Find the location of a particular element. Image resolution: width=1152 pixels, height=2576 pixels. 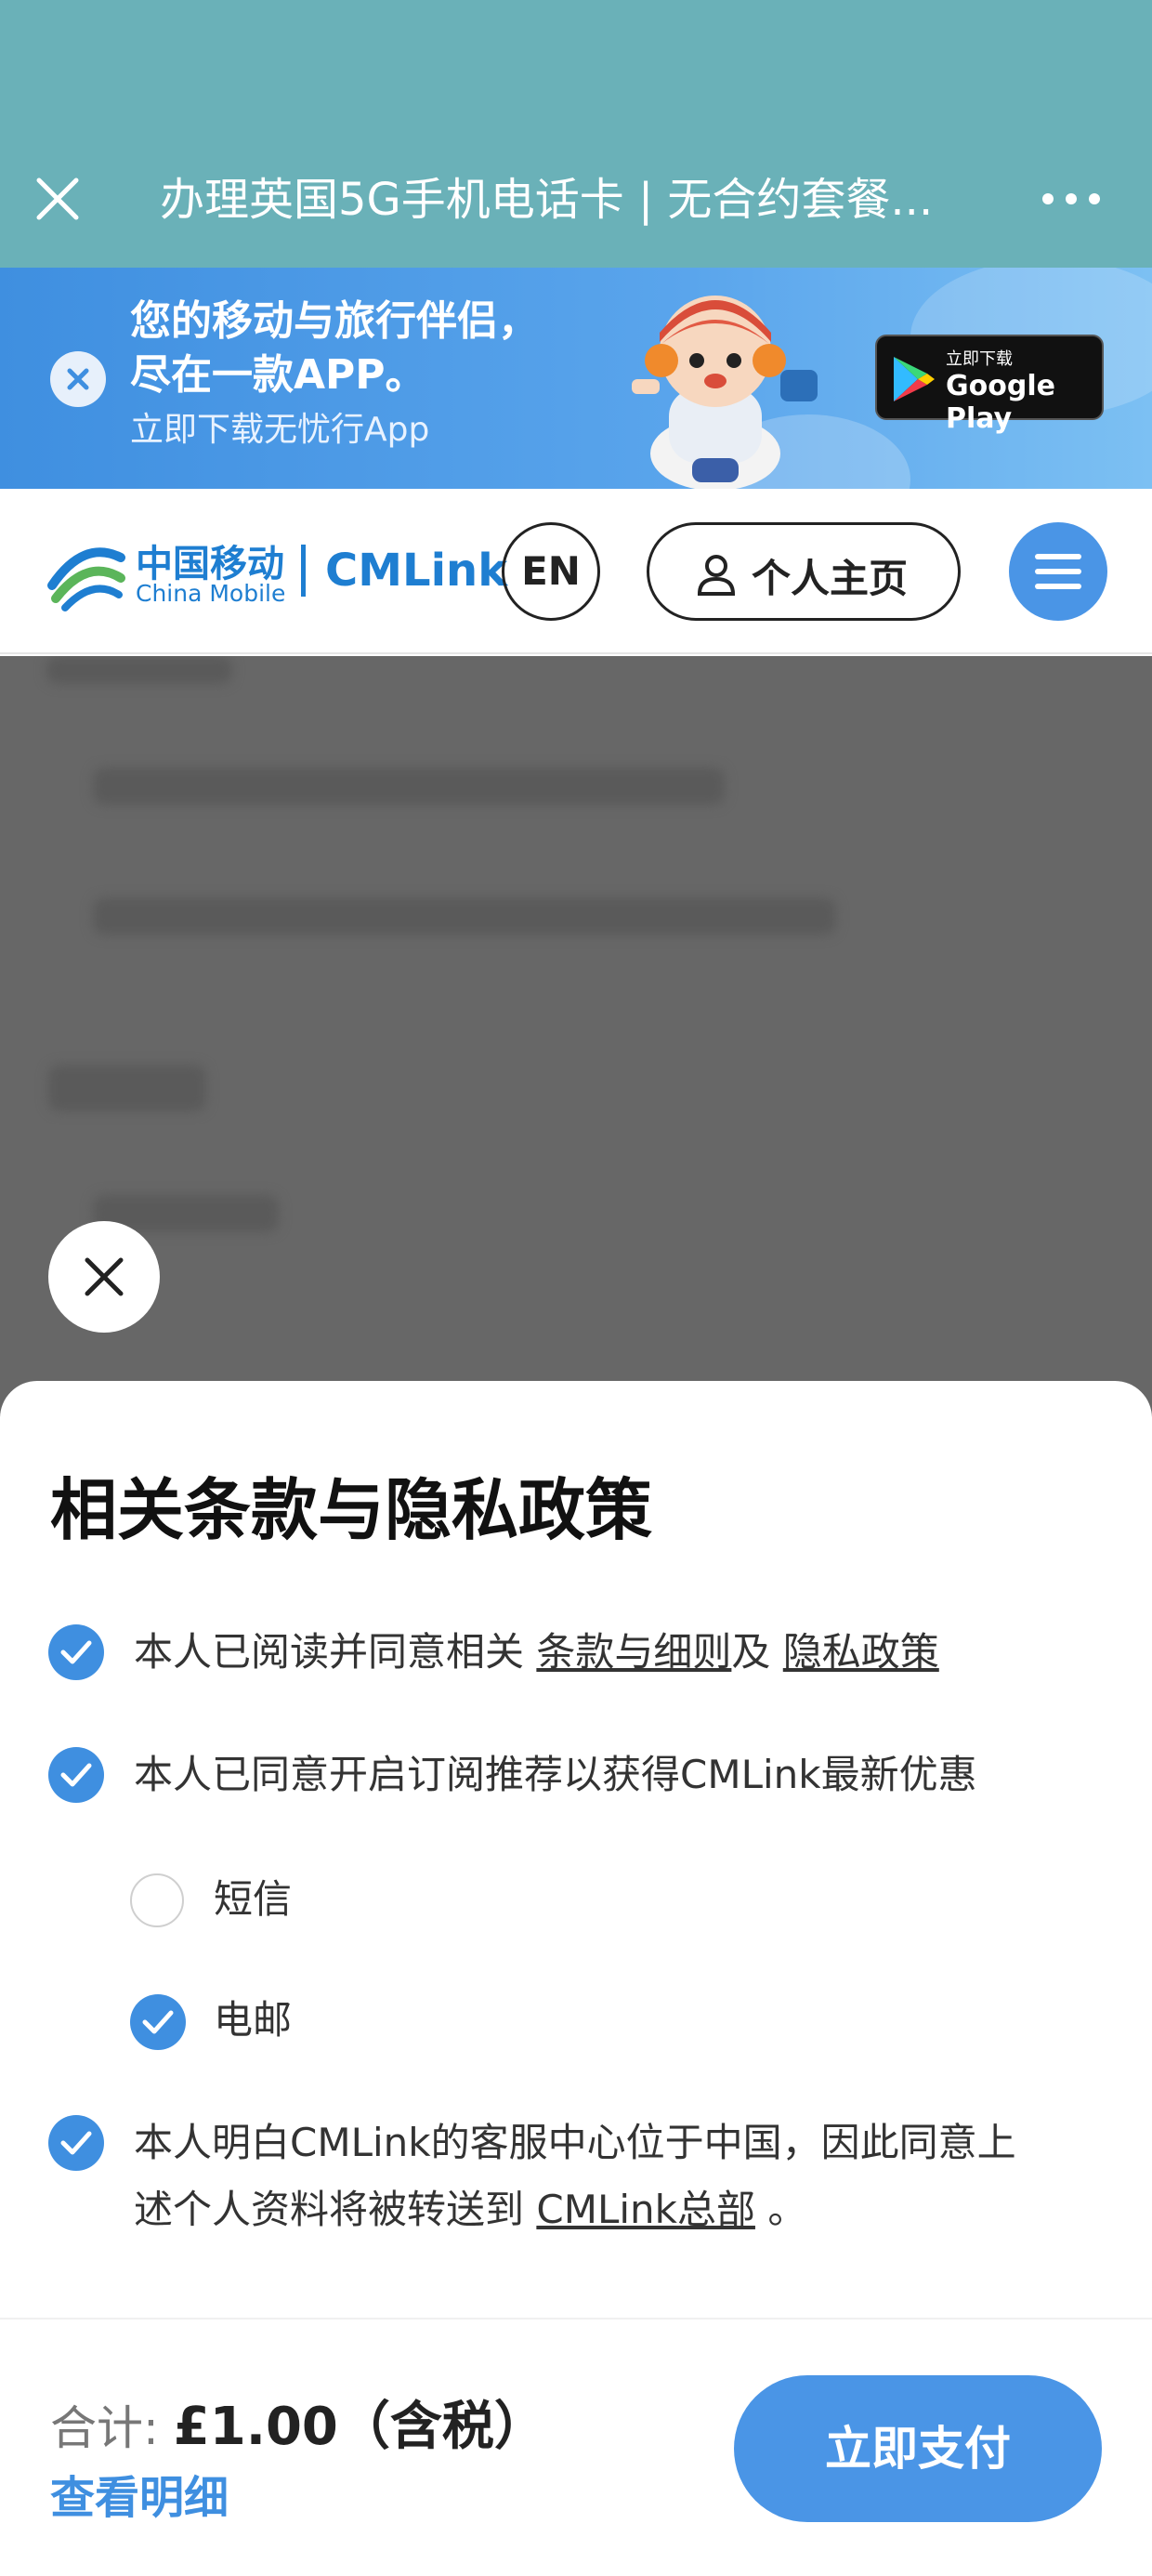

cmlink-hq-link: CMLink总部 is located at coordinates (645, 2209).